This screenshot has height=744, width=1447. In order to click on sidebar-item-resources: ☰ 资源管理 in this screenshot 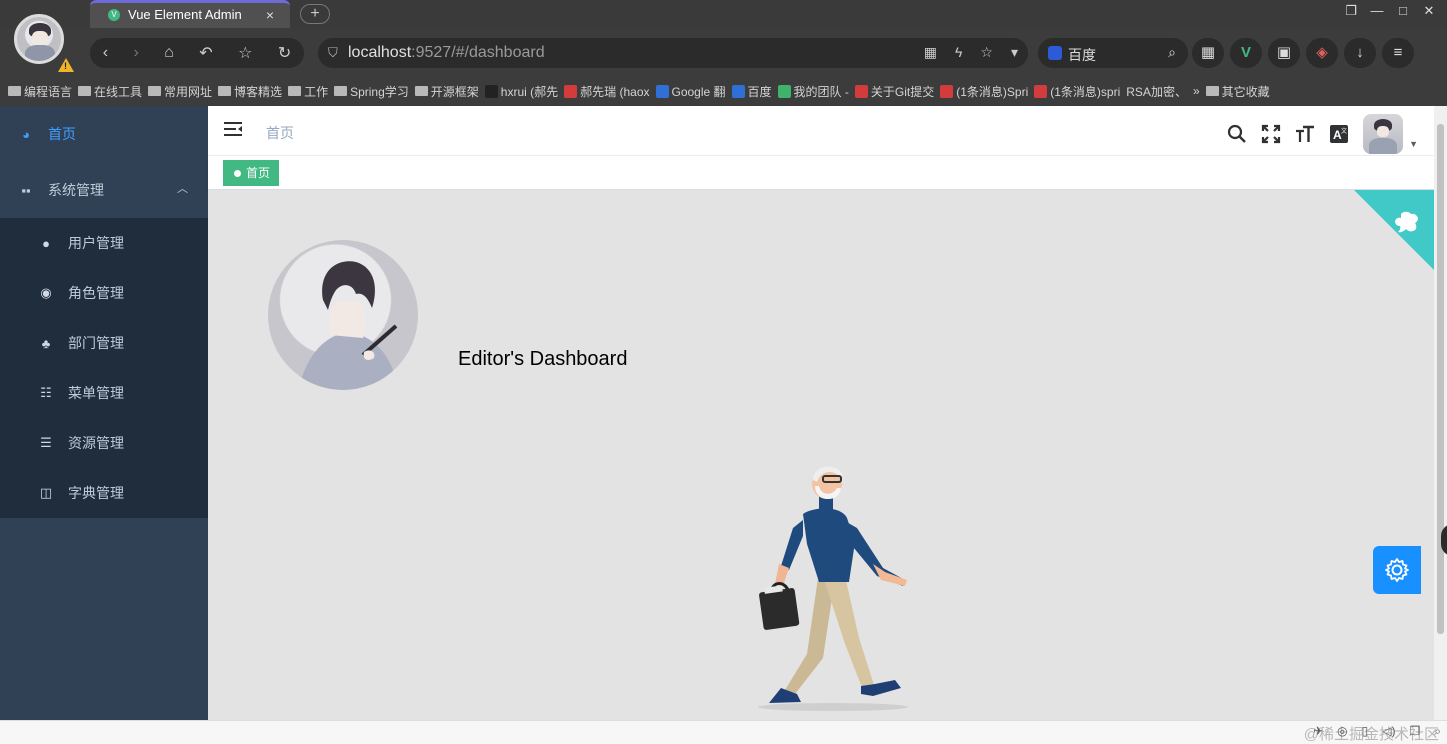, I will do `click(104, 443)`.